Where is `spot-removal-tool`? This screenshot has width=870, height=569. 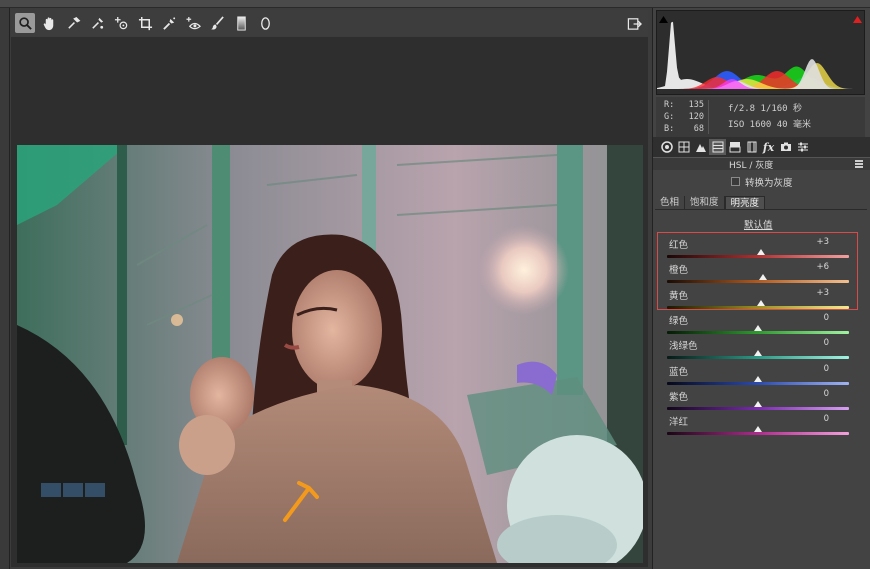 spot-removal-tool is located at coordinates (169, 23).